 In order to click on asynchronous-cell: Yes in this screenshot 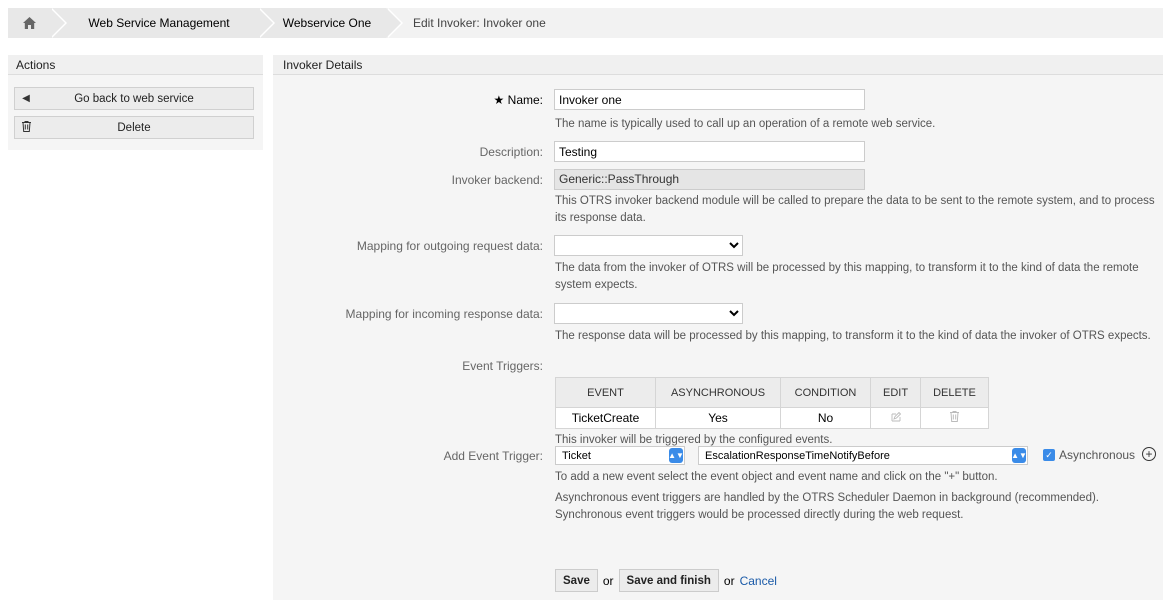, I will do `click(718, 418)`.